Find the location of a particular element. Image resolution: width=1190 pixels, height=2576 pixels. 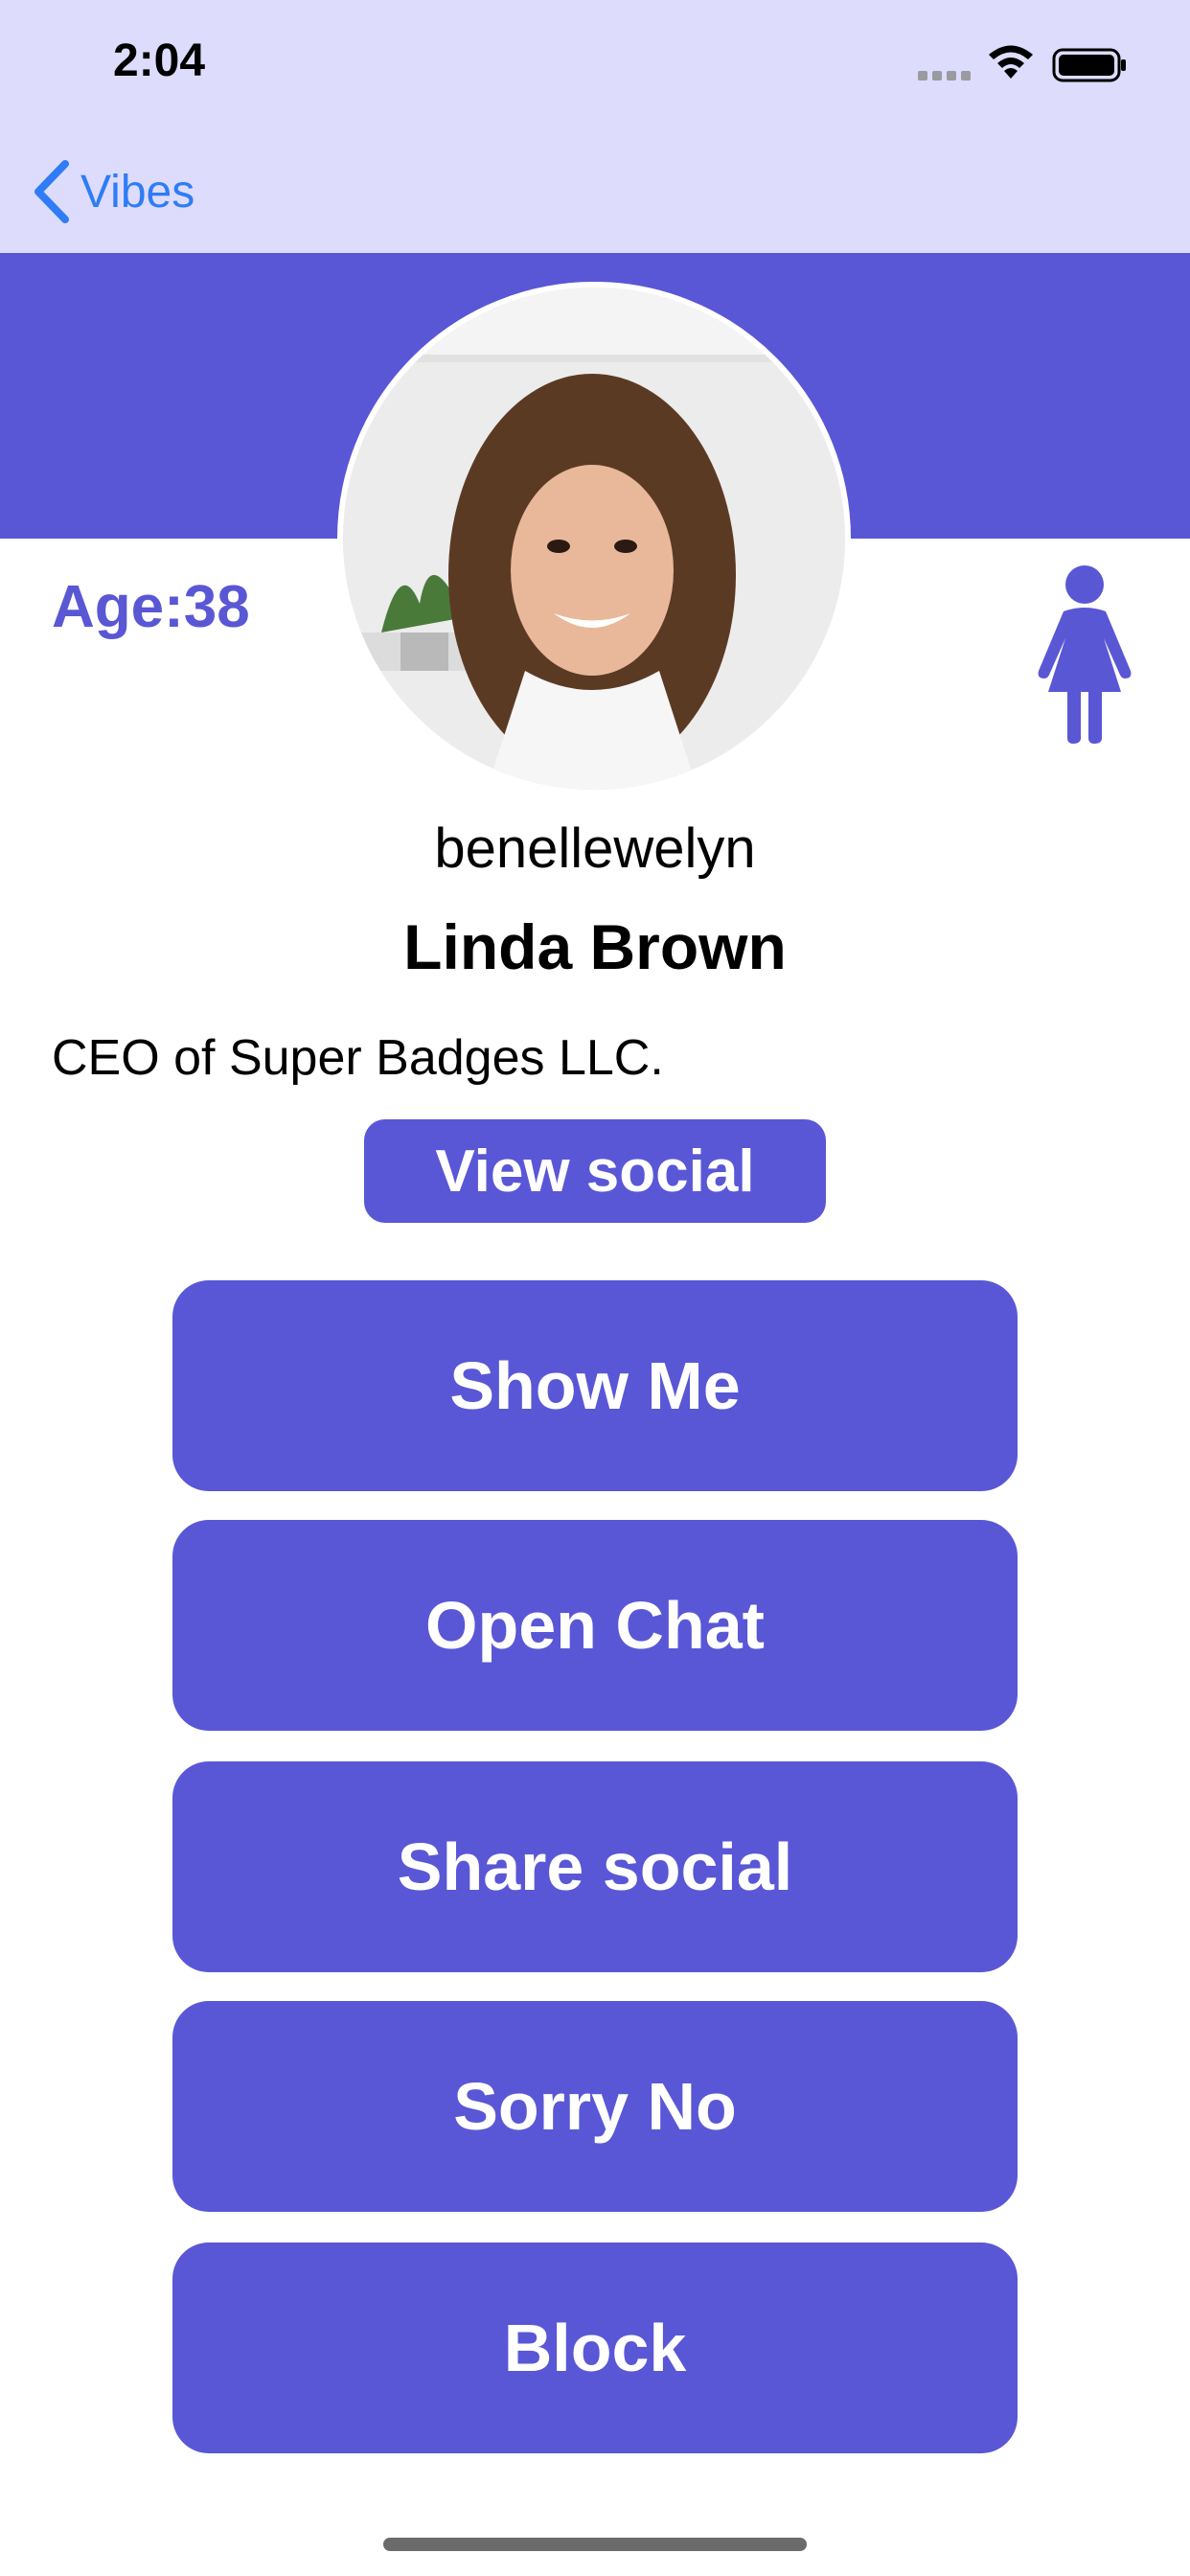

chevron-left-icon is located at coordinates (52, 191).